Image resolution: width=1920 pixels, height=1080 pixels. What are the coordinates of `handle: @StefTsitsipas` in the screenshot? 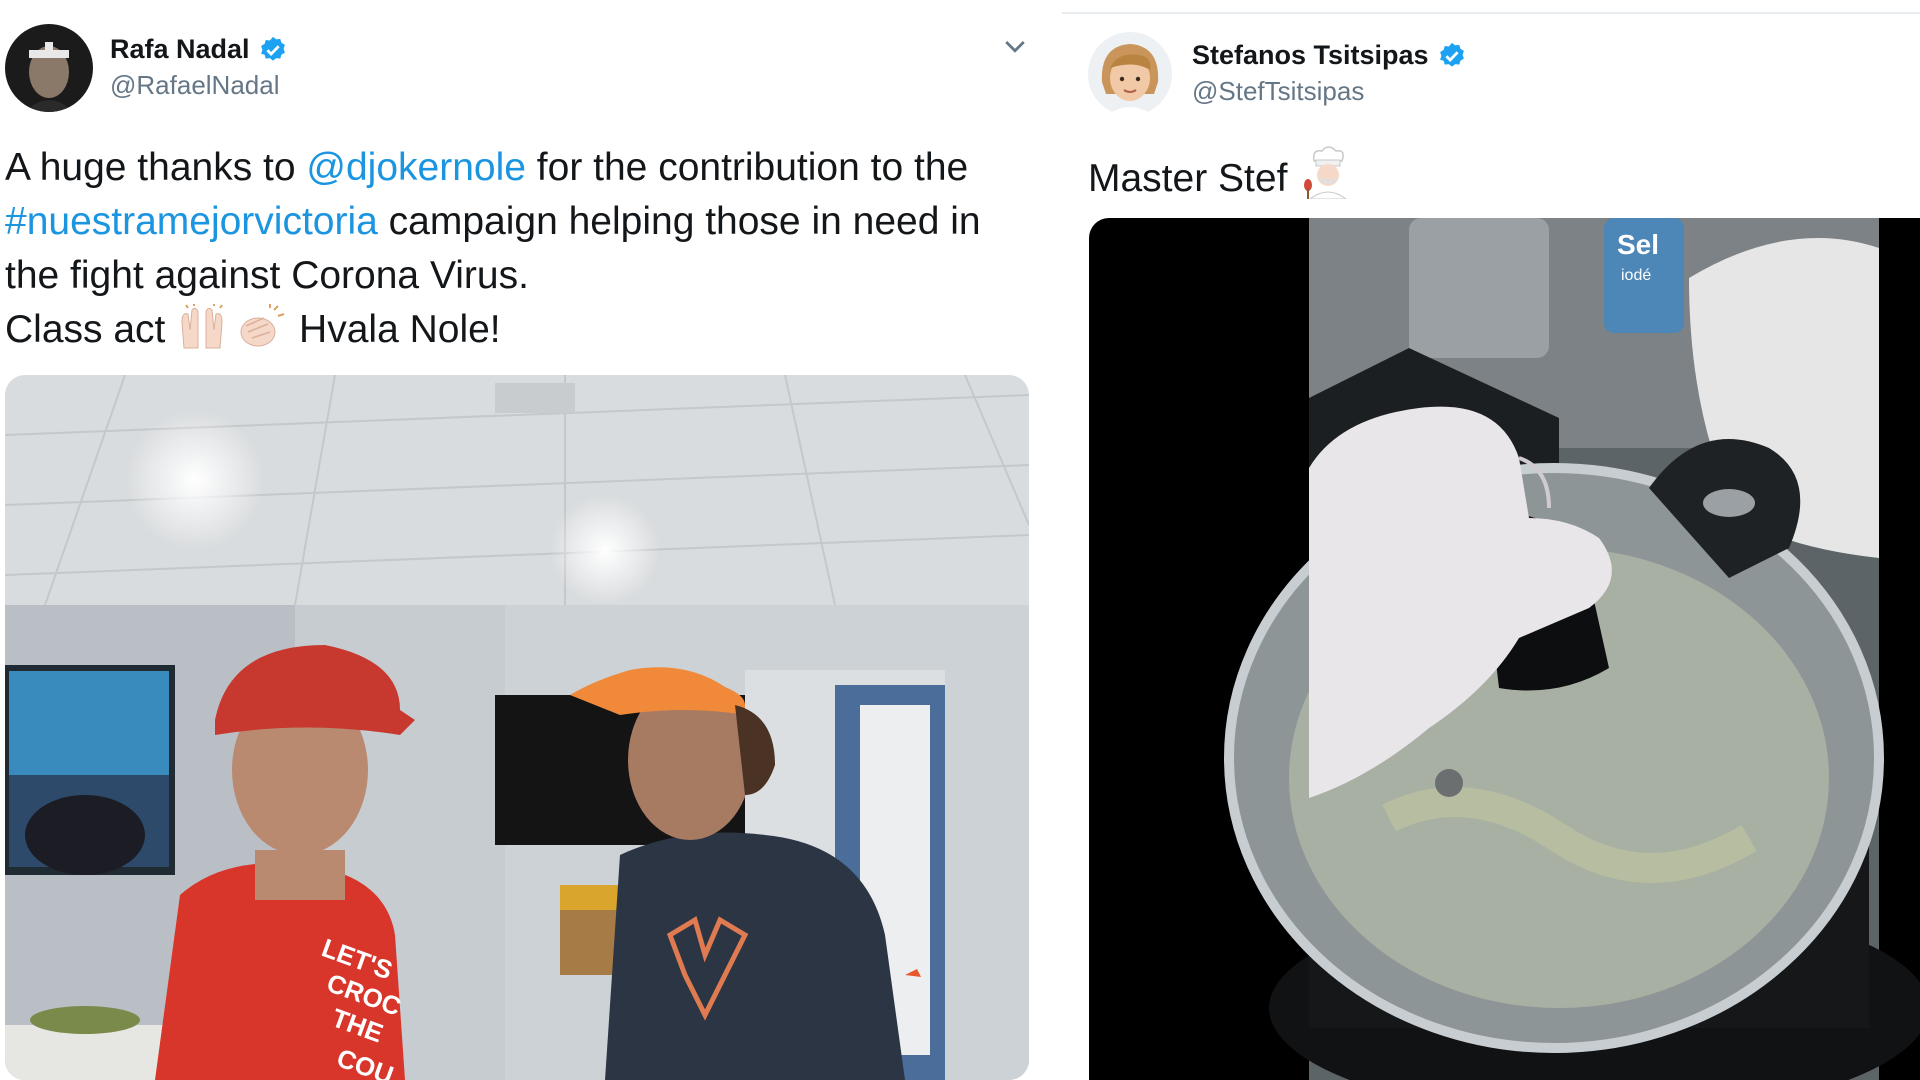 It's located at (1278, 91).